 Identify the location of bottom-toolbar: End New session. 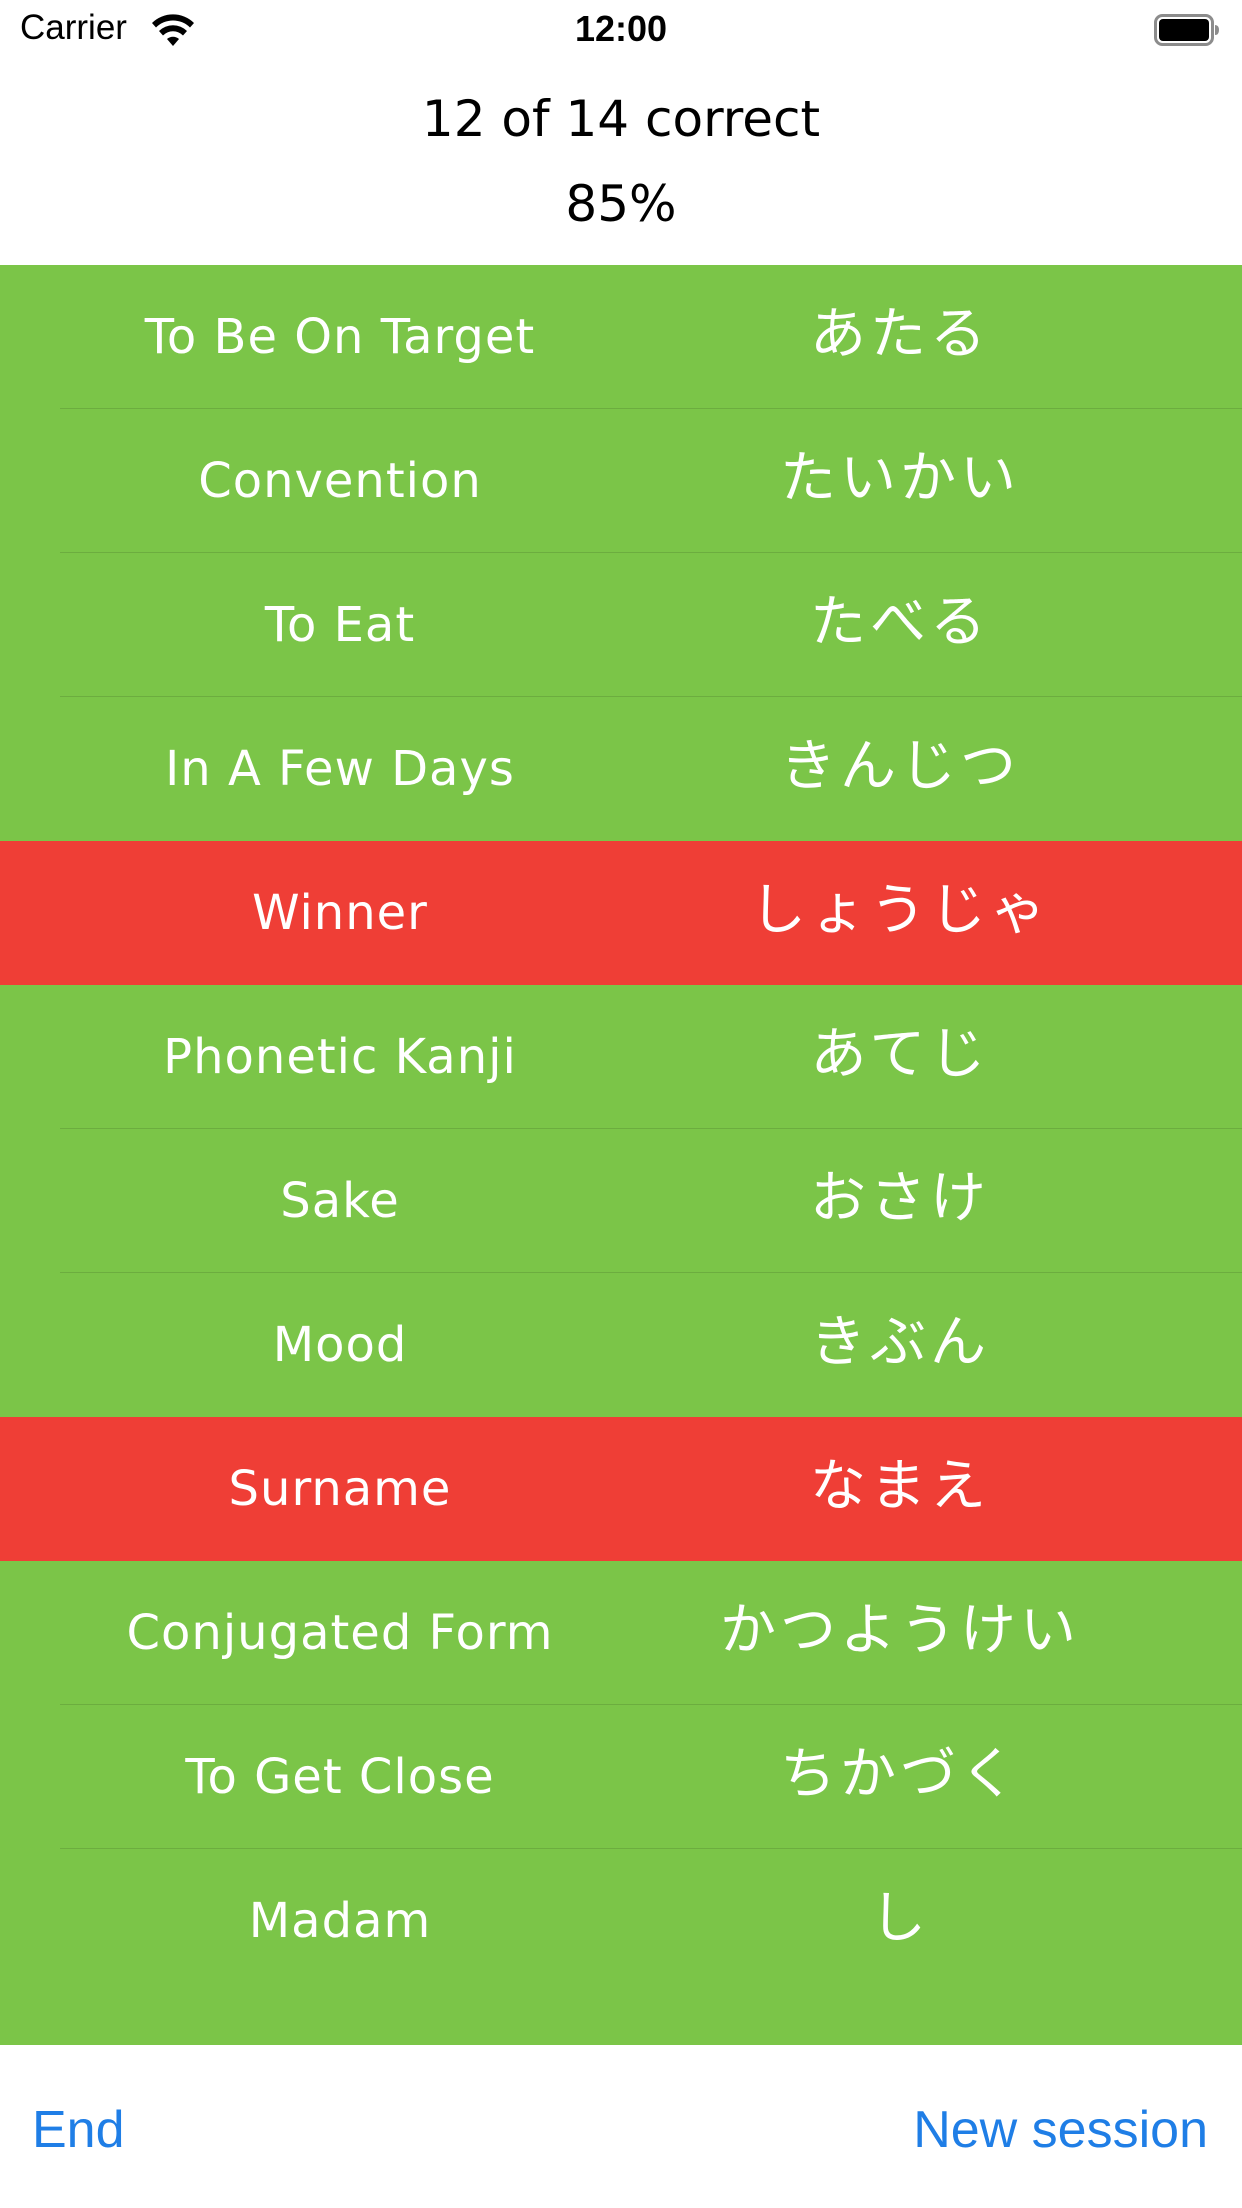
(621, 2126).